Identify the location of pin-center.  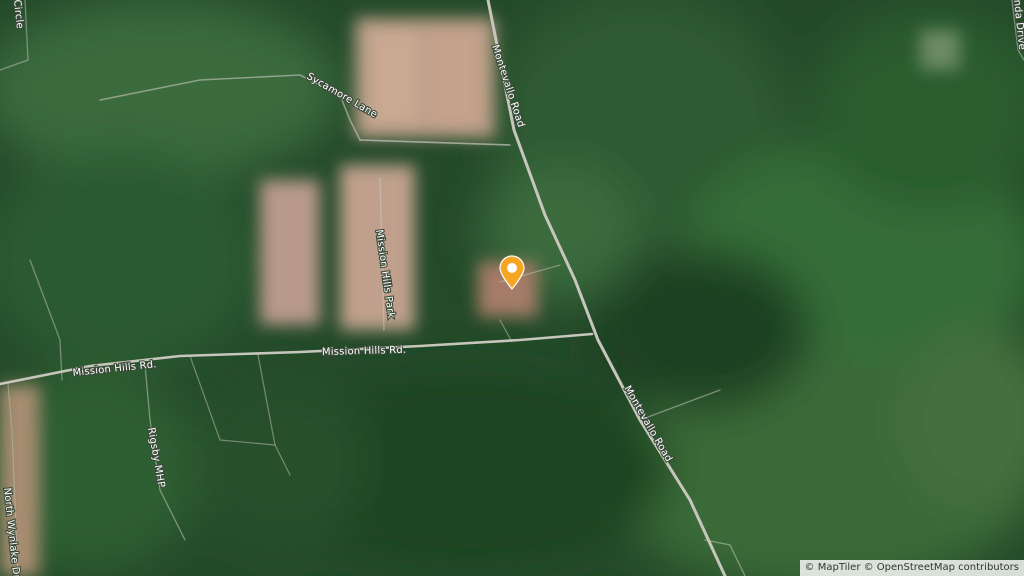
(512, 268).